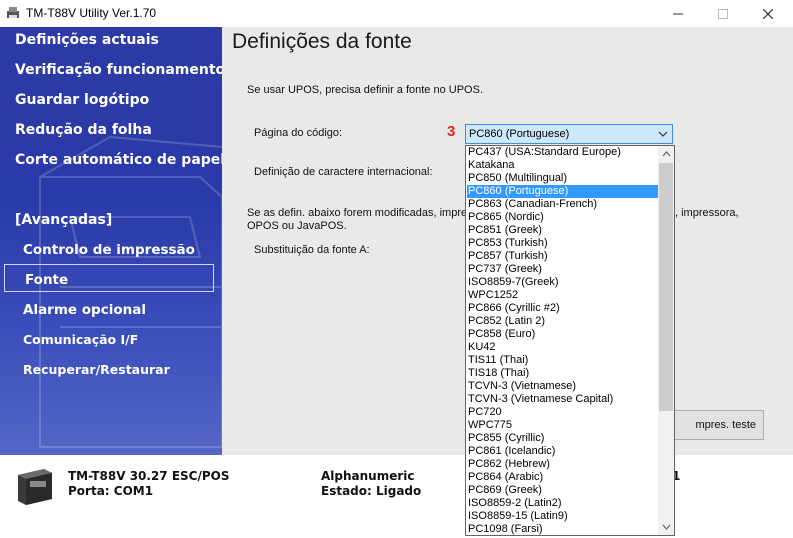  Describe the element at coordinates (83, 130) in the screenshot. I see `sidebar-item-paper-reduction: Redução da folha` at that location.